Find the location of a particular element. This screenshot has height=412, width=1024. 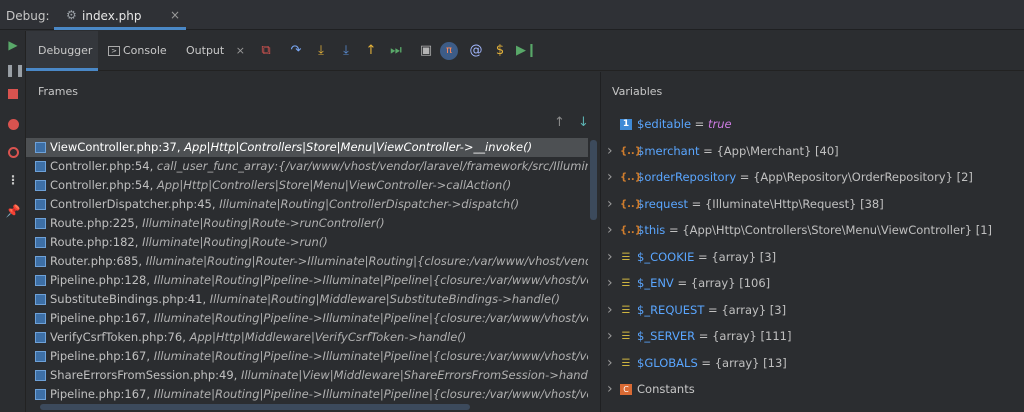

resume-icon: ▶ is located at coordinates (13, 45).